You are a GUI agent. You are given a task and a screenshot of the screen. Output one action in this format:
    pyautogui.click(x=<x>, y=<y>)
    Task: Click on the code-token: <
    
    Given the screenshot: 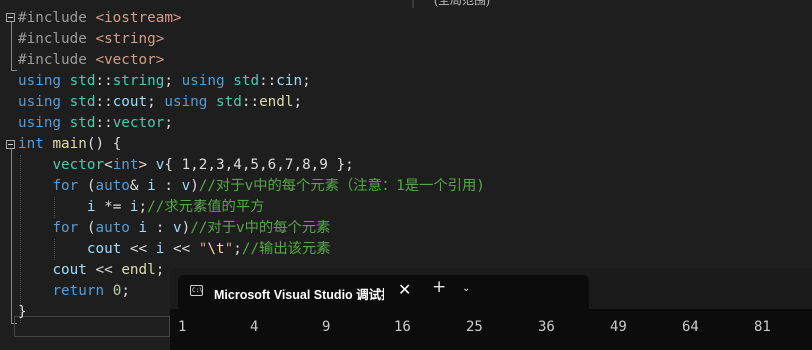 What is the action you would take?
    pyautogui.click(x=108, y=165)
    